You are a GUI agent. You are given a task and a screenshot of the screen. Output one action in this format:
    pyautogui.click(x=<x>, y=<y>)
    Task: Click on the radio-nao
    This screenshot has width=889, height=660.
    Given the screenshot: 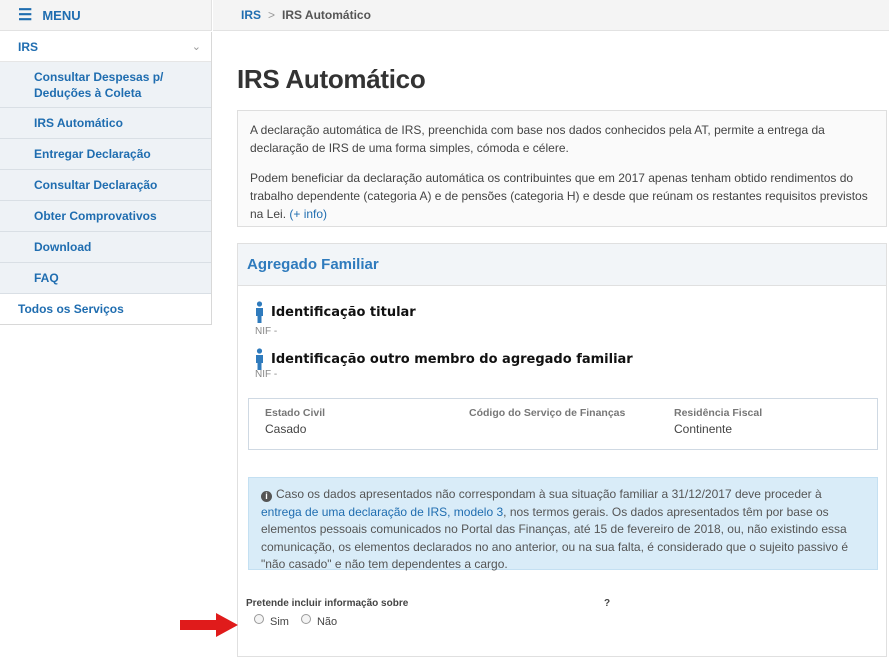 What is the action you would take?
    pyautogui.click(x=305, y=619)
    